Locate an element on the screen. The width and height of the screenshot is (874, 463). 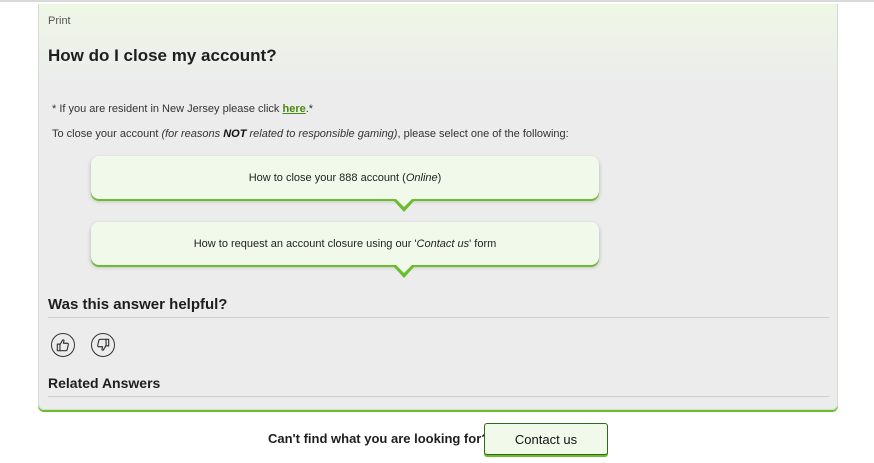
intro-start: To close your account is located at coordinates (107, 134).